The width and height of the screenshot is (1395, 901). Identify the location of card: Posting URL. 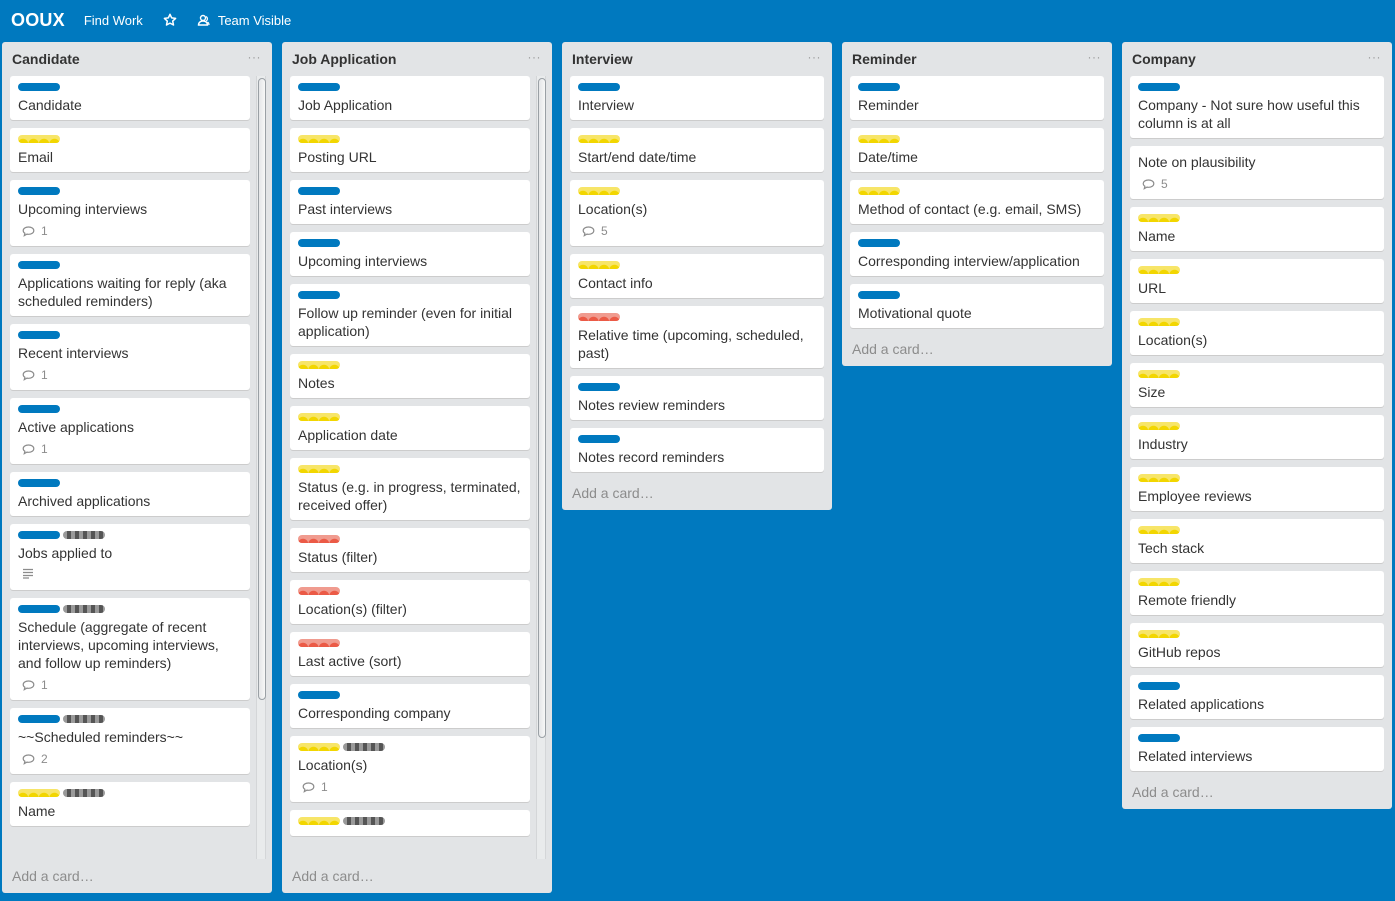
(410, 150).